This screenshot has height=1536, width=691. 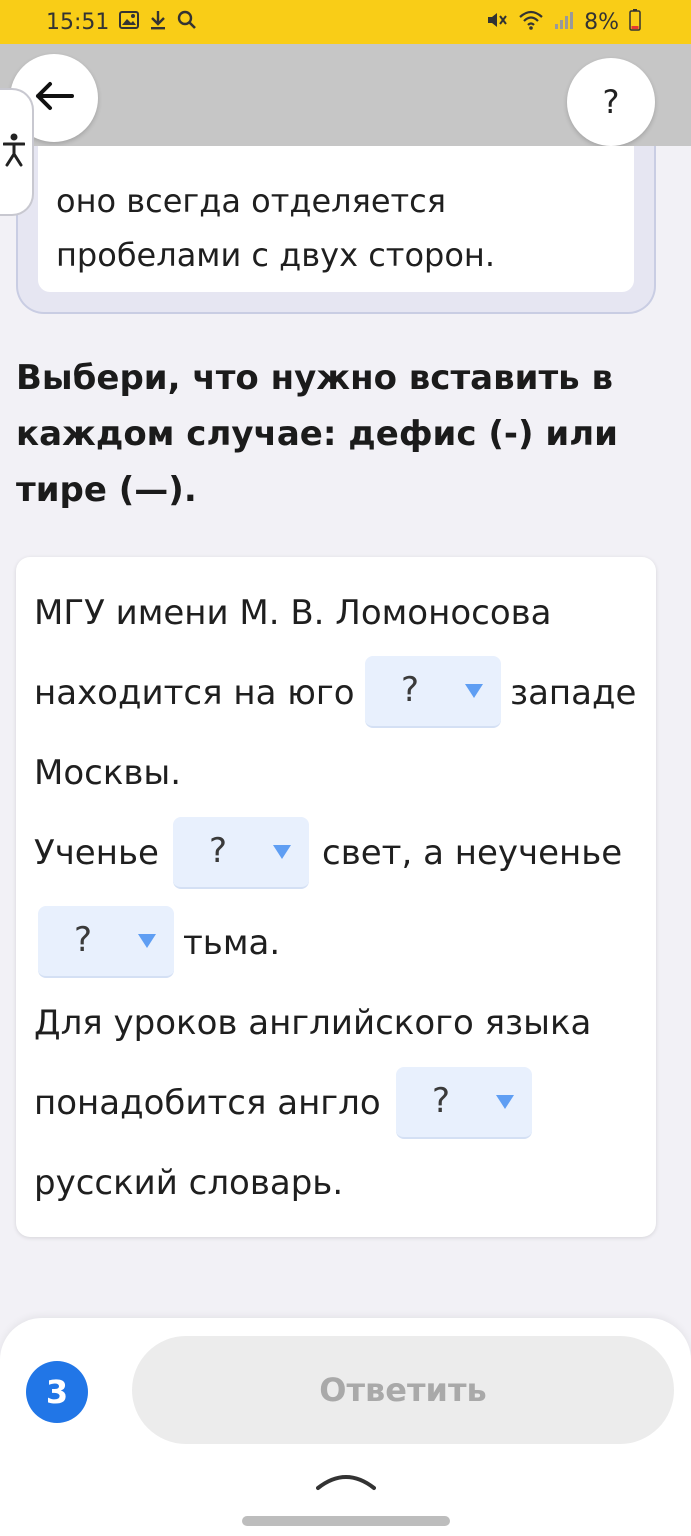 What do you see at coordinates (96, 853) in the screenshot?
I see `sentence-text: Ученье` at bounding box center [96, 853].